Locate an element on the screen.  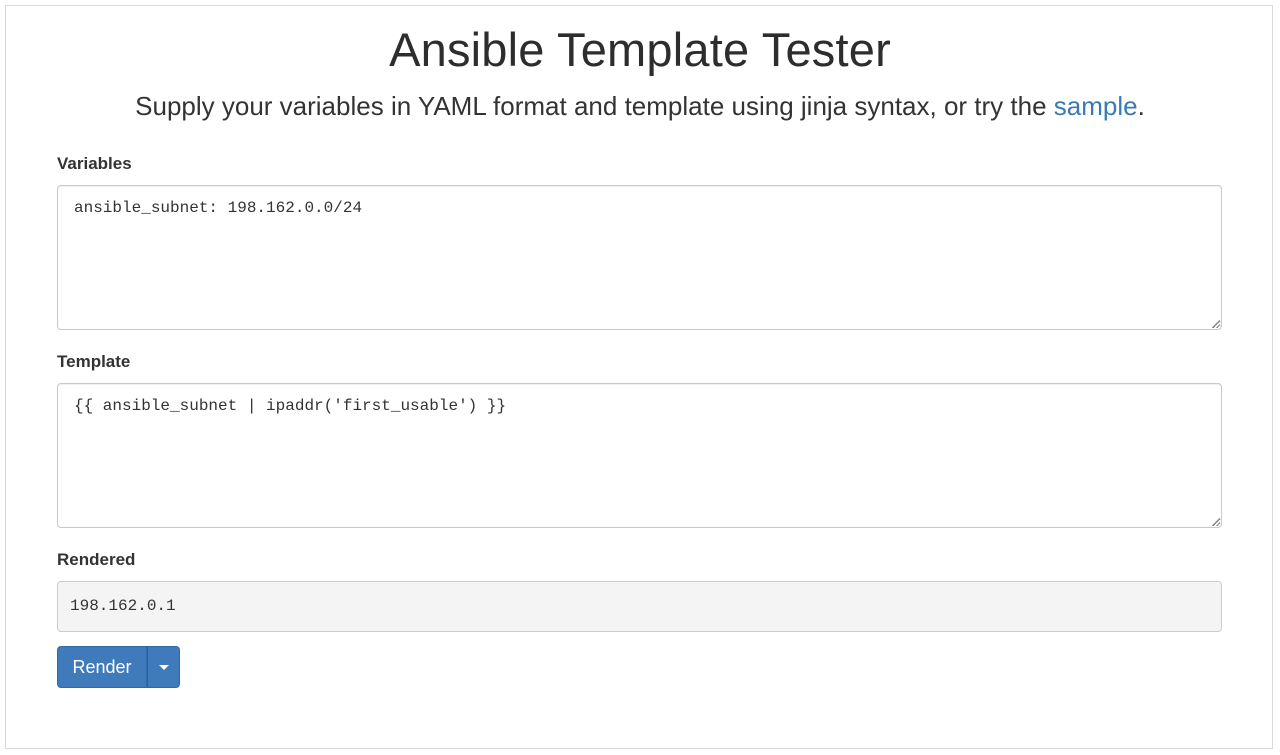
template-label: Template is located at coordinates (94, 361).